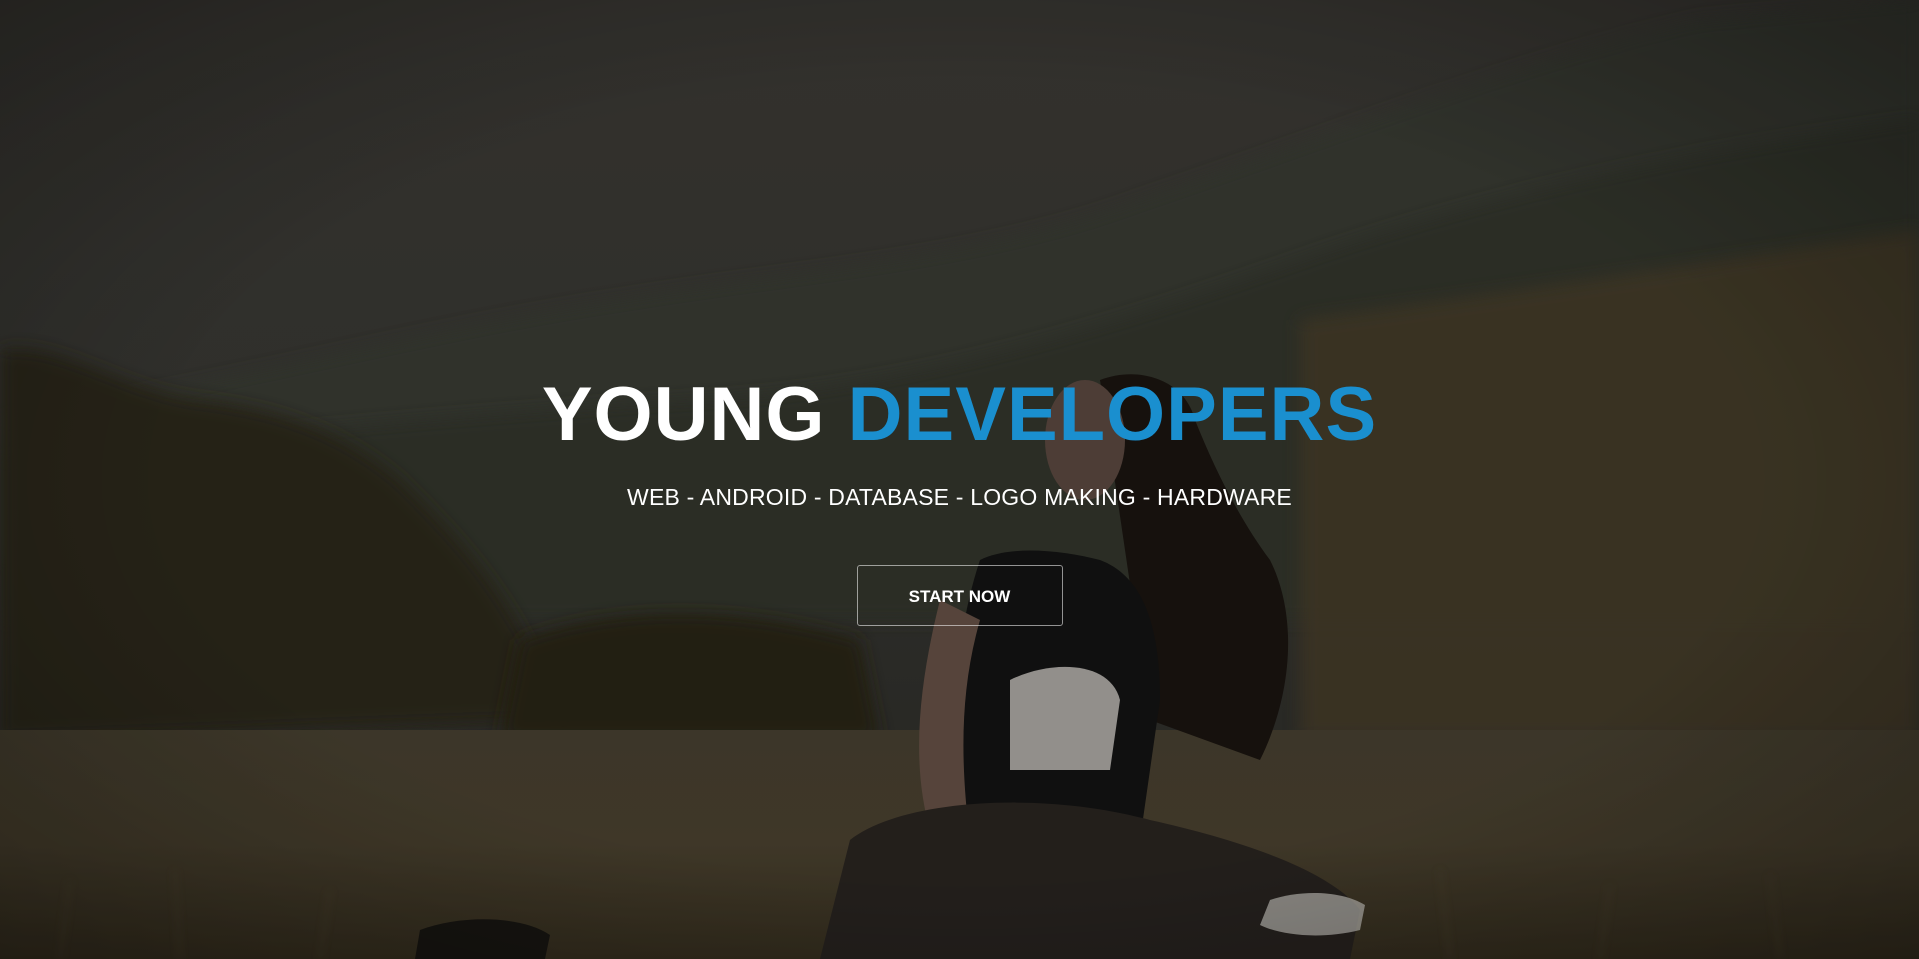  I want to click on hero-title: YOUNG DEVELOPERS, so click(959, 415).